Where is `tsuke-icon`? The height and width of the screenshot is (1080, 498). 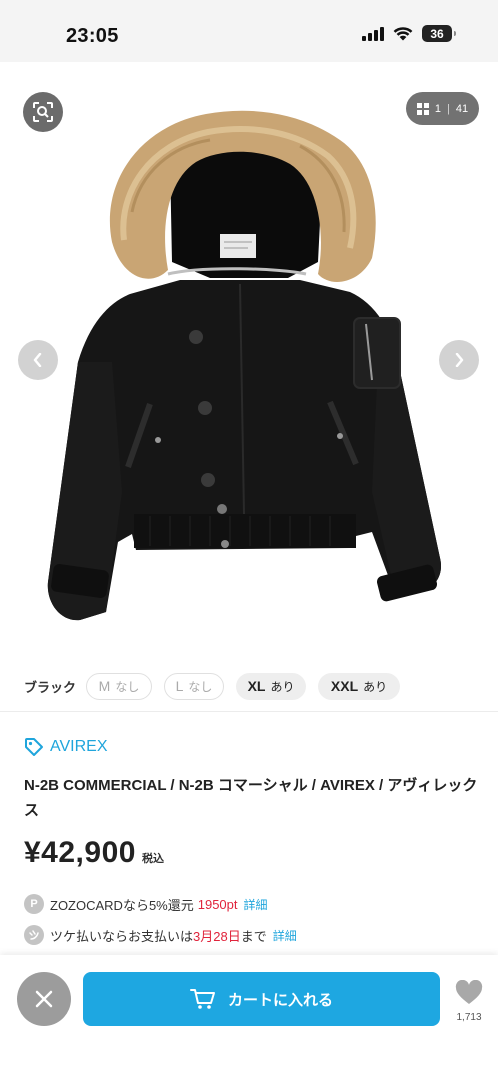
tsuke-icon is located at coordinates (34, 935).